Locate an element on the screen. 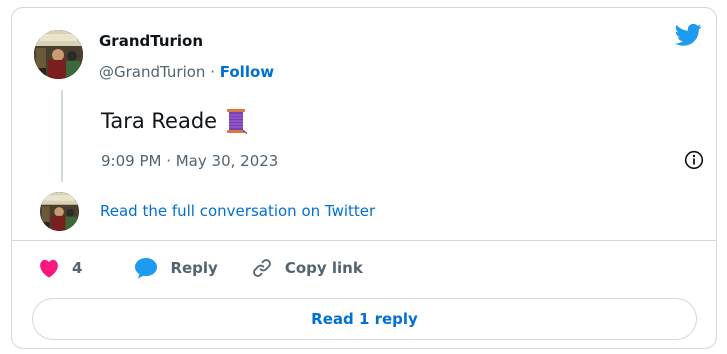 Image resolution: width=727 pixels, height=354 pixels. tweet-timestamp: 9:09 PM · May 30, 2023 is located at coordinates (189, 161).